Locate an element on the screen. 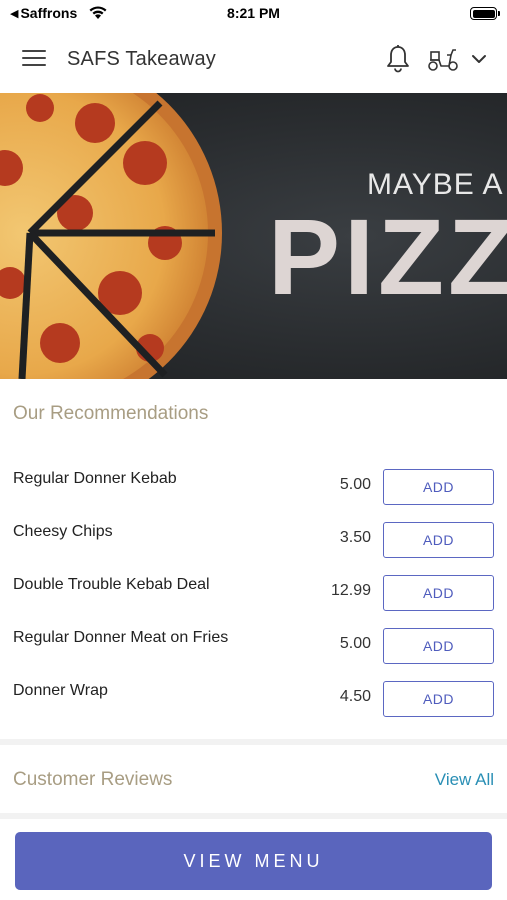 The image size is (507, 900). view-menu-button: VIEW MENU is located at coordinates (253, 861).